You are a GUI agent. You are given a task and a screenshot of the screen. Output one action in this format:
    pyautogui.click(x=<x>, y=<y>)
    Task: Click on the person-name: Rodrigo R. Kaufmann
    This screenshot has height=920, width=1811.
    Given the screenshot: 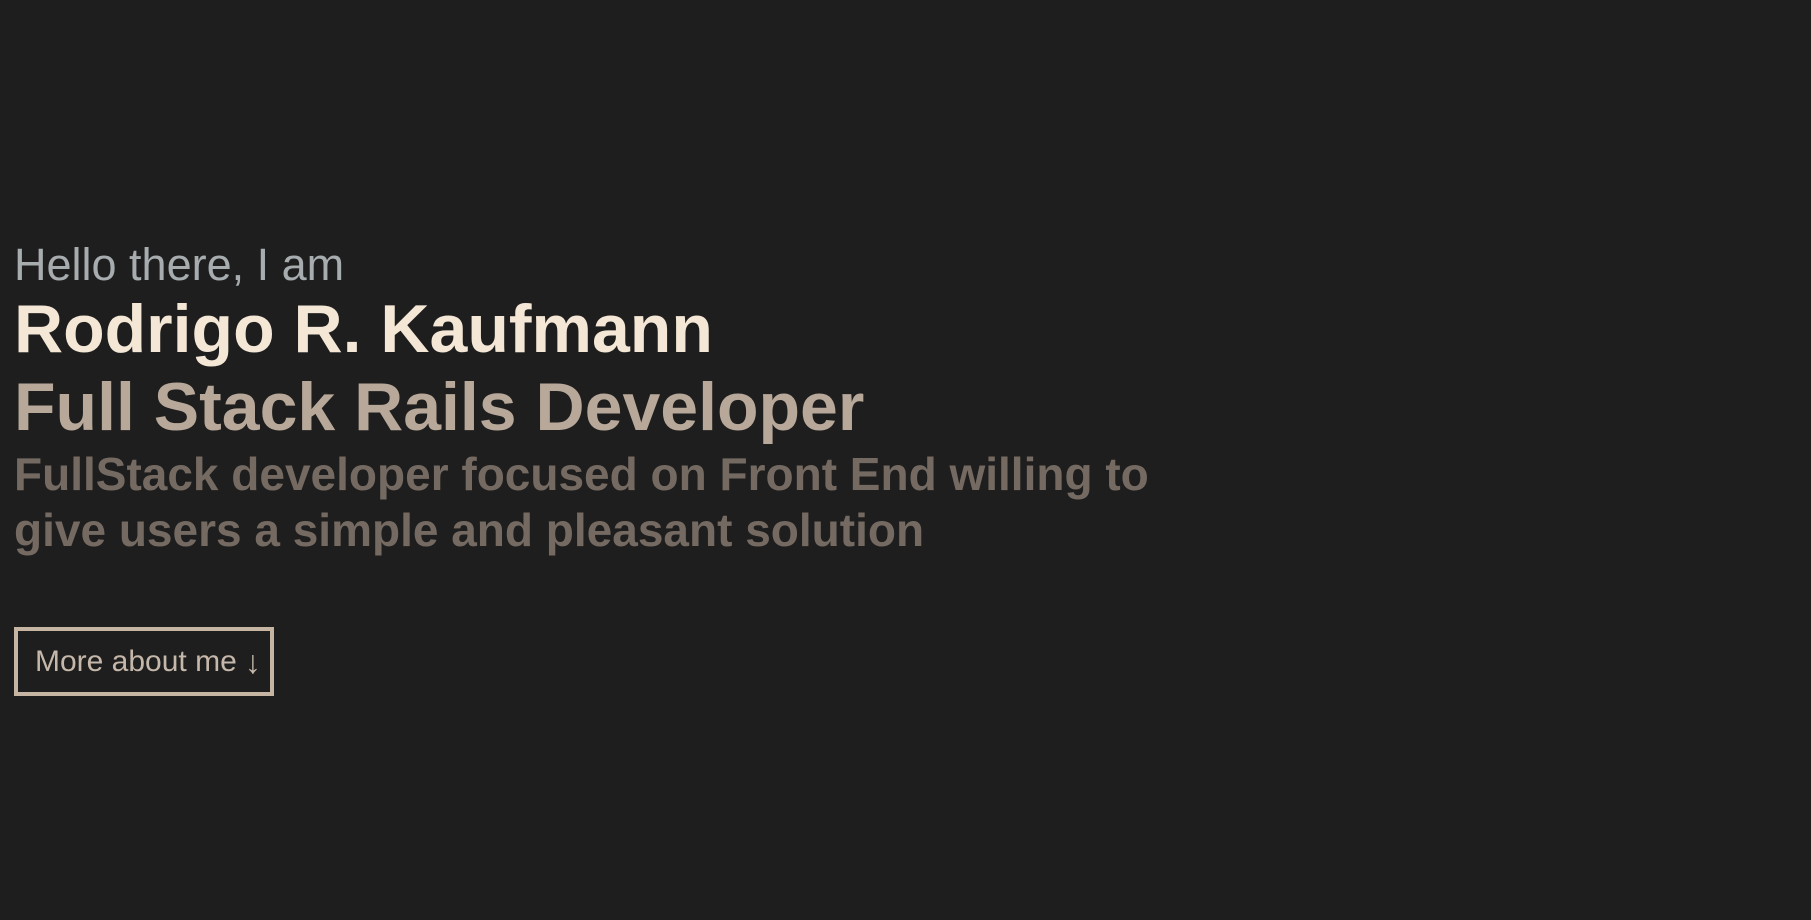 What is the action you would take?
    pyautogui.click(x=363, y=329)
    